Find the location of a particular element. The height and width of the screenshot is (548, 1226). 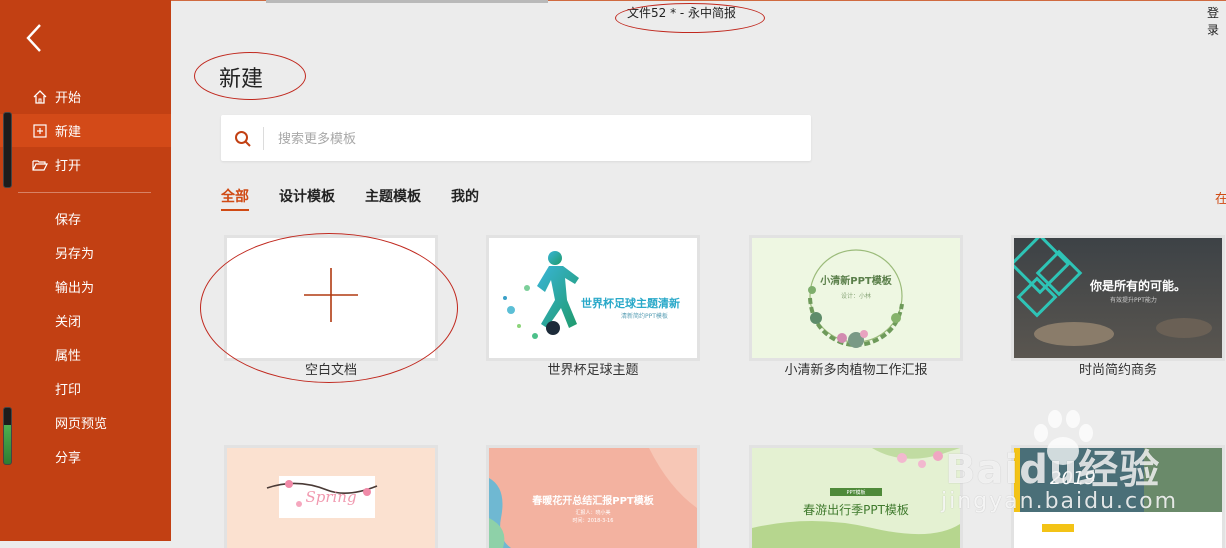

thumb-subtitle: 设计：小林 is located at coordinates (856, 296).